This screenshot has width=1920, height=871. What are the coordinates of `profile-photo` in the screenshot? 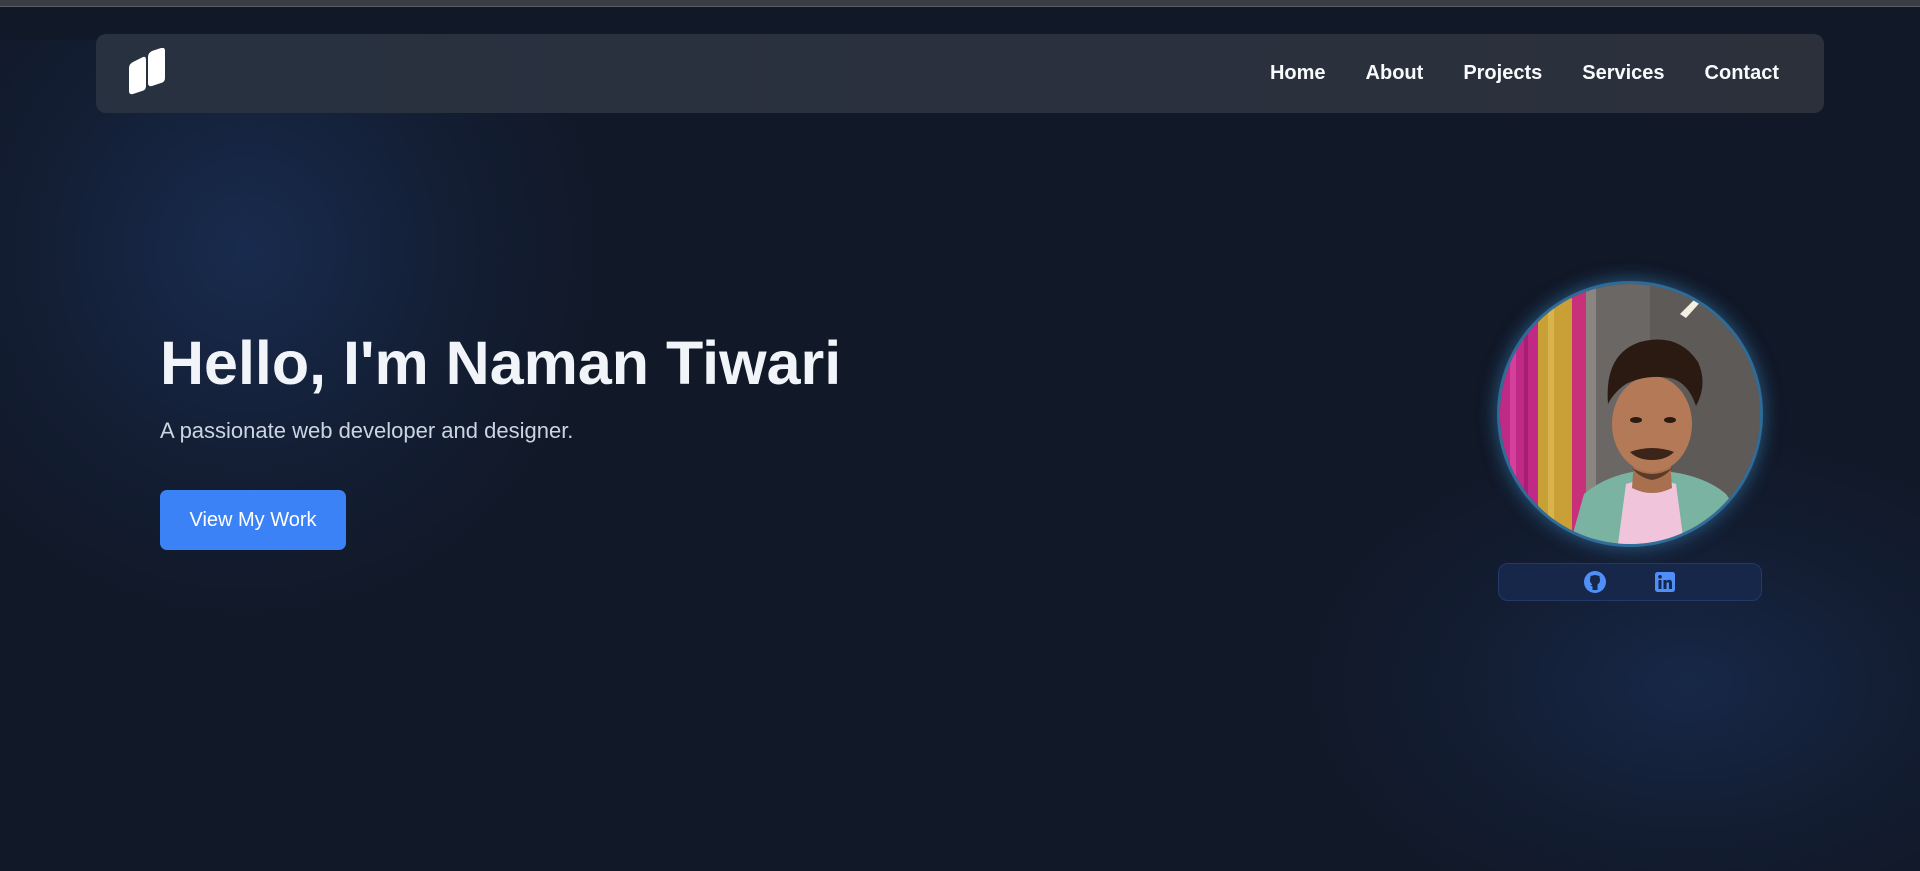 It's located at (1630, 414).